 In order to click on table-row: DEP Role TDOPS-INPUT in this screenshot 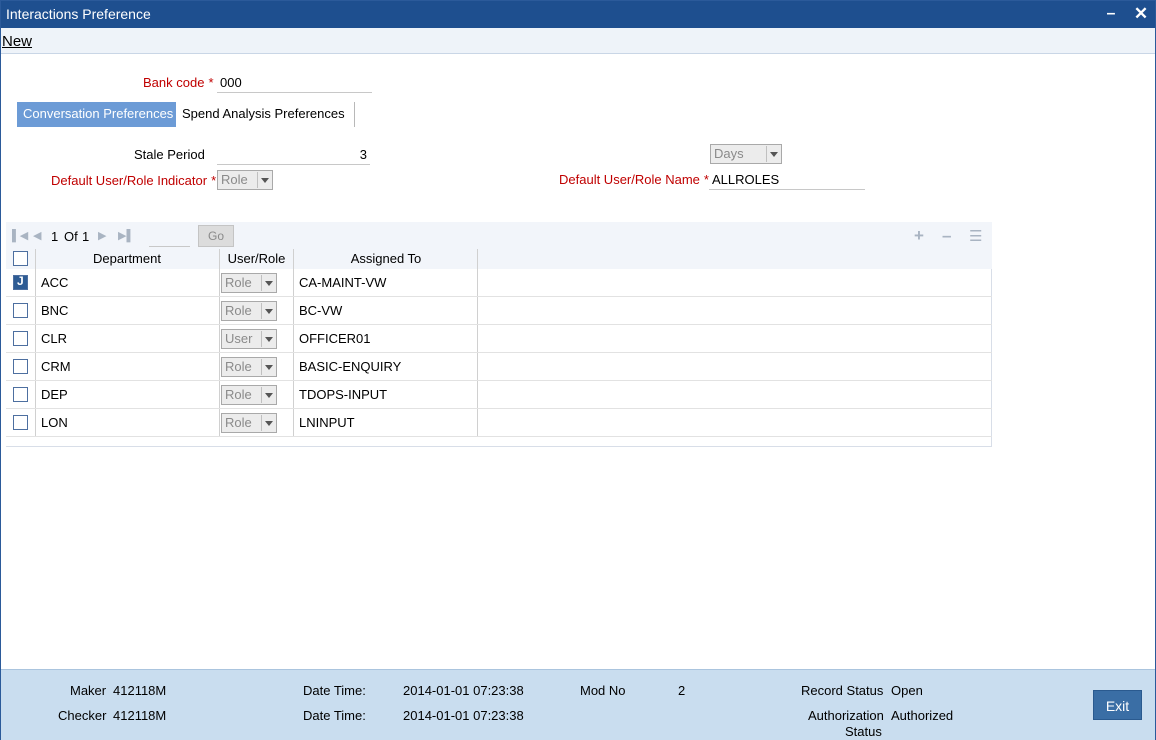, I will do `click(499, 395)`.